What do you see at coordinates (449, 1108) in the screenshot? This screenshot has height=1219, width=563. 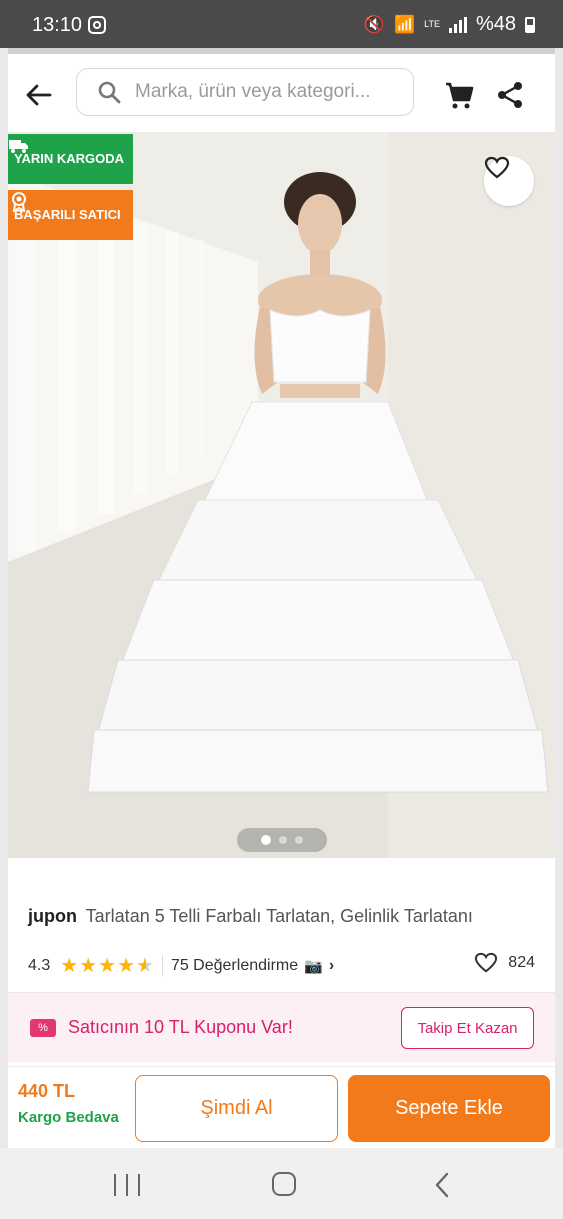 I see `add-to-cart-button: Sepete Ekle` at bounding box center [449, 1108].